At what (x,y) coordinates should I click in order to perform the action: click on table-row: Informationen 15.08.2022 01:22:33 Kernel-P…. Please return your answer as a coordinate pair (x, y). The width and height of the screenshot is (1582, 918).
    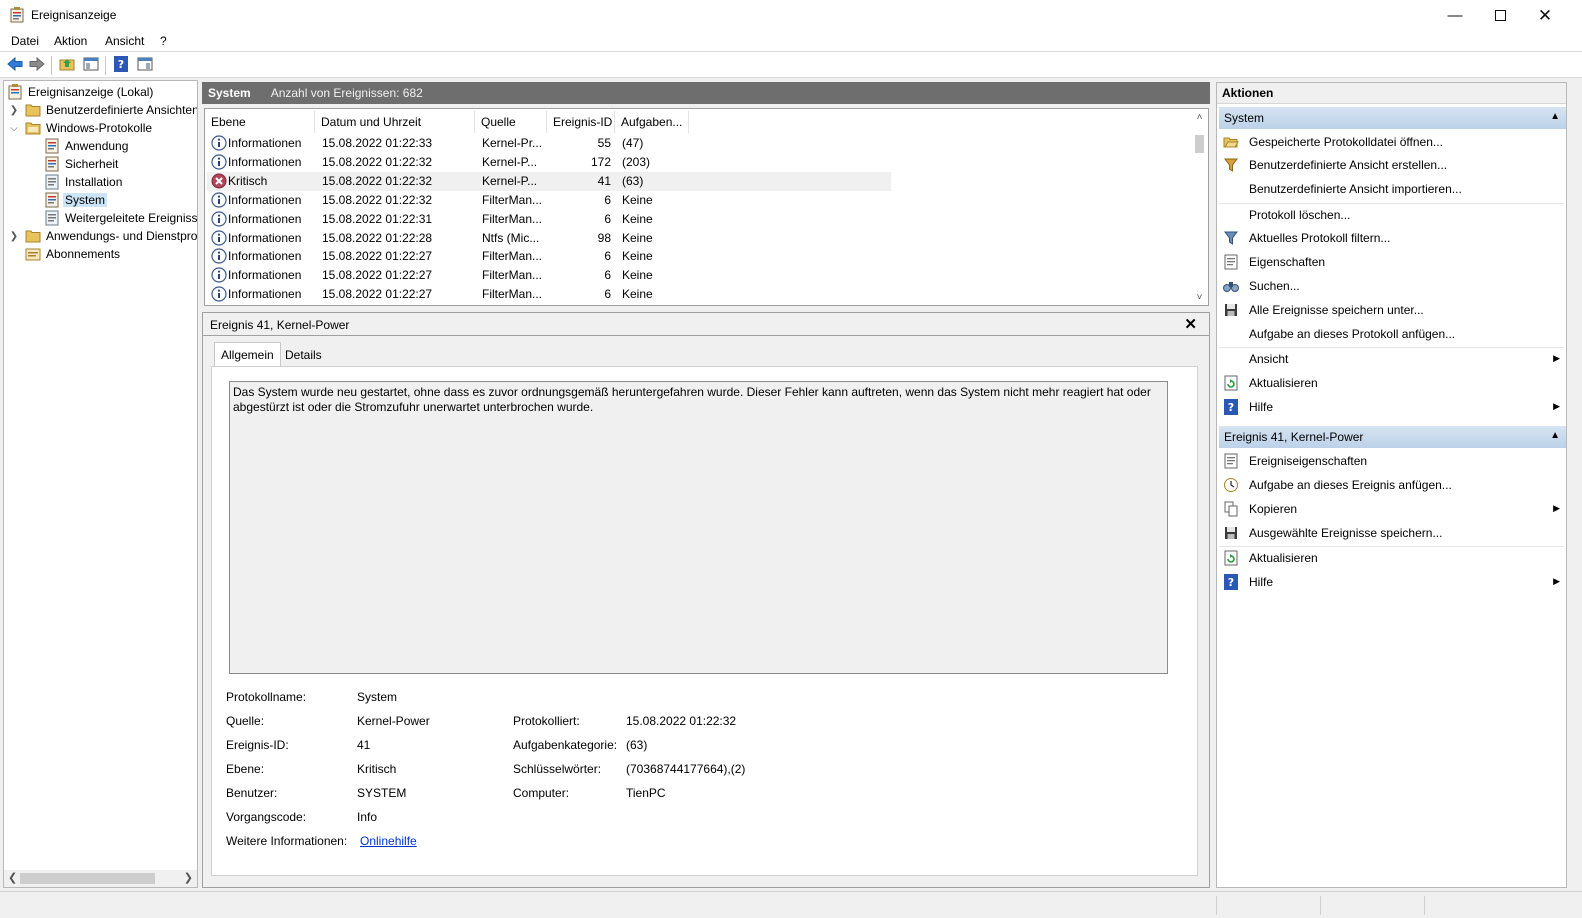
    Looking at the image, I should click on (549, 143).